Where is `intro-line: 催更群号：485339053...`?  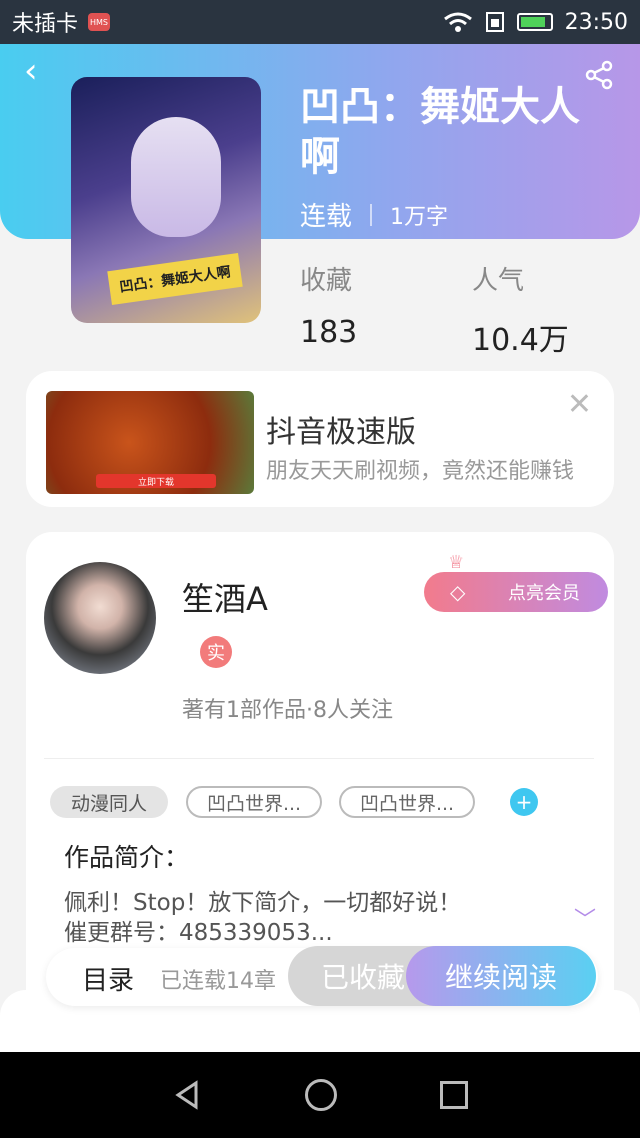 intro-line: 催更群号：485339053... is located at coordinates (198, 933).